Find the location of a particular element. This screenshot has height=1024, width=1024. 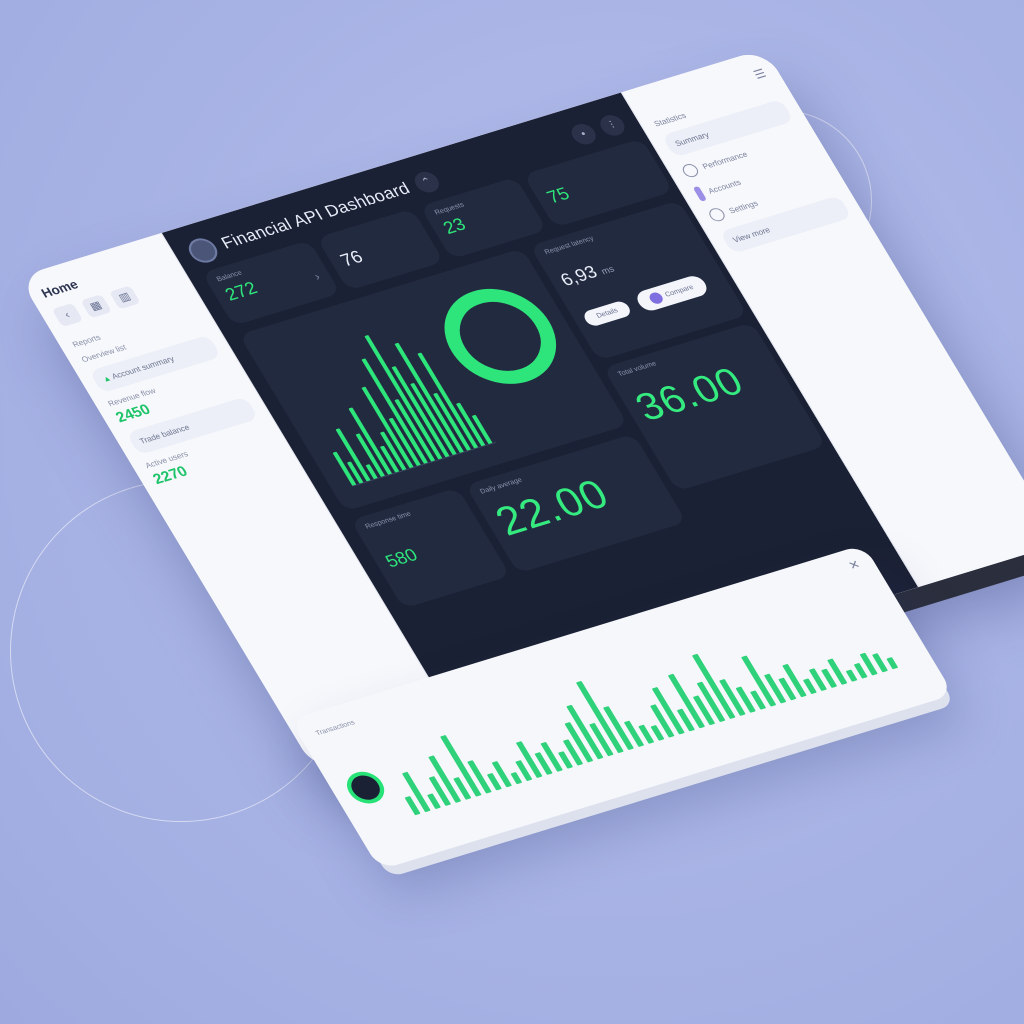

chart-icon: ▥ is located at coordinates (125, 297).